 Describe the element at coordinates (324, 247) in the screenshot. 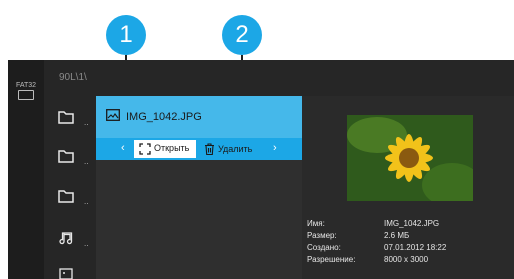

I see `info-key: Создано:` at that location.